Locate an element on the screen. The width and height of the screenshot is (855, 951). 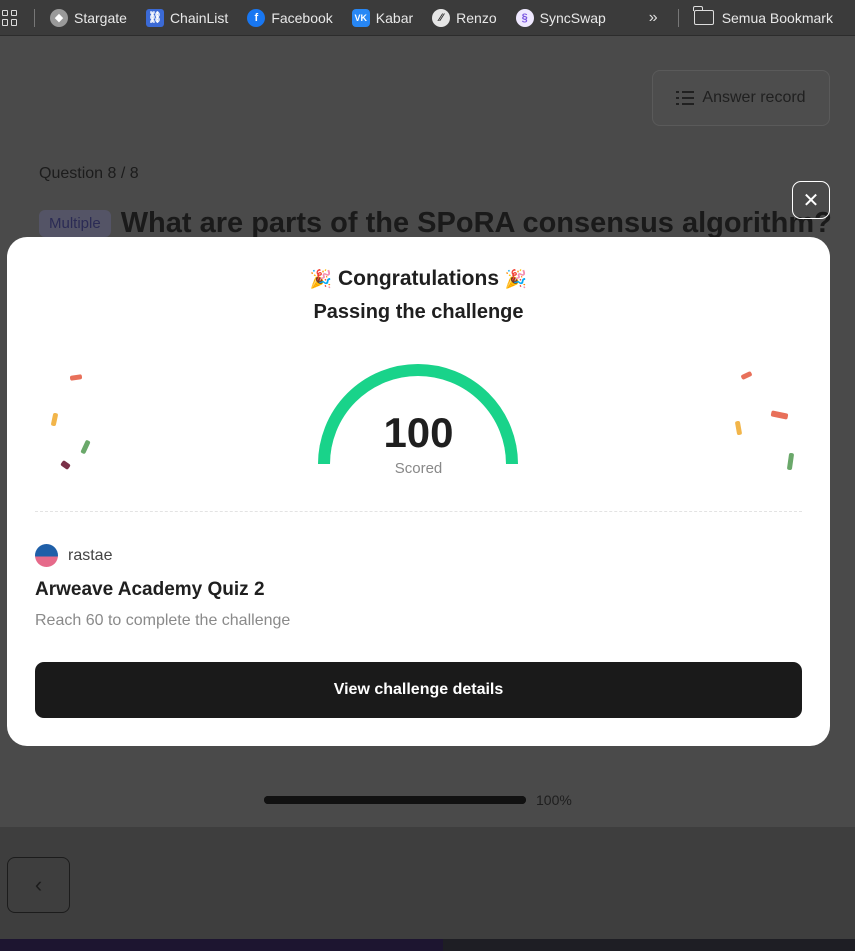
answer-record-button: Answer record is located at coordinates (741, 98).